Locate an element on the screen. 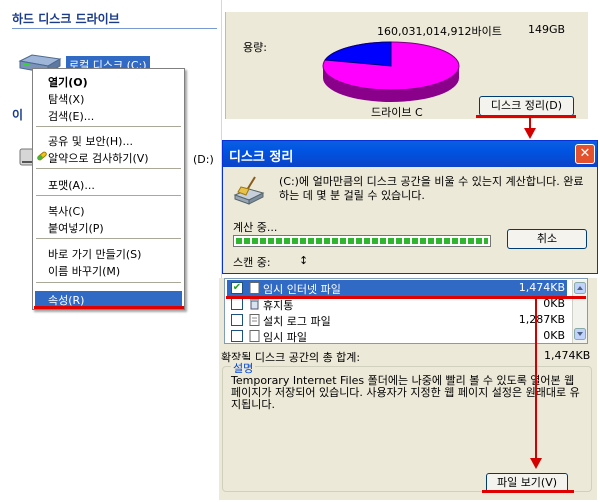  progress-fill is located at coordinates (362, 241).